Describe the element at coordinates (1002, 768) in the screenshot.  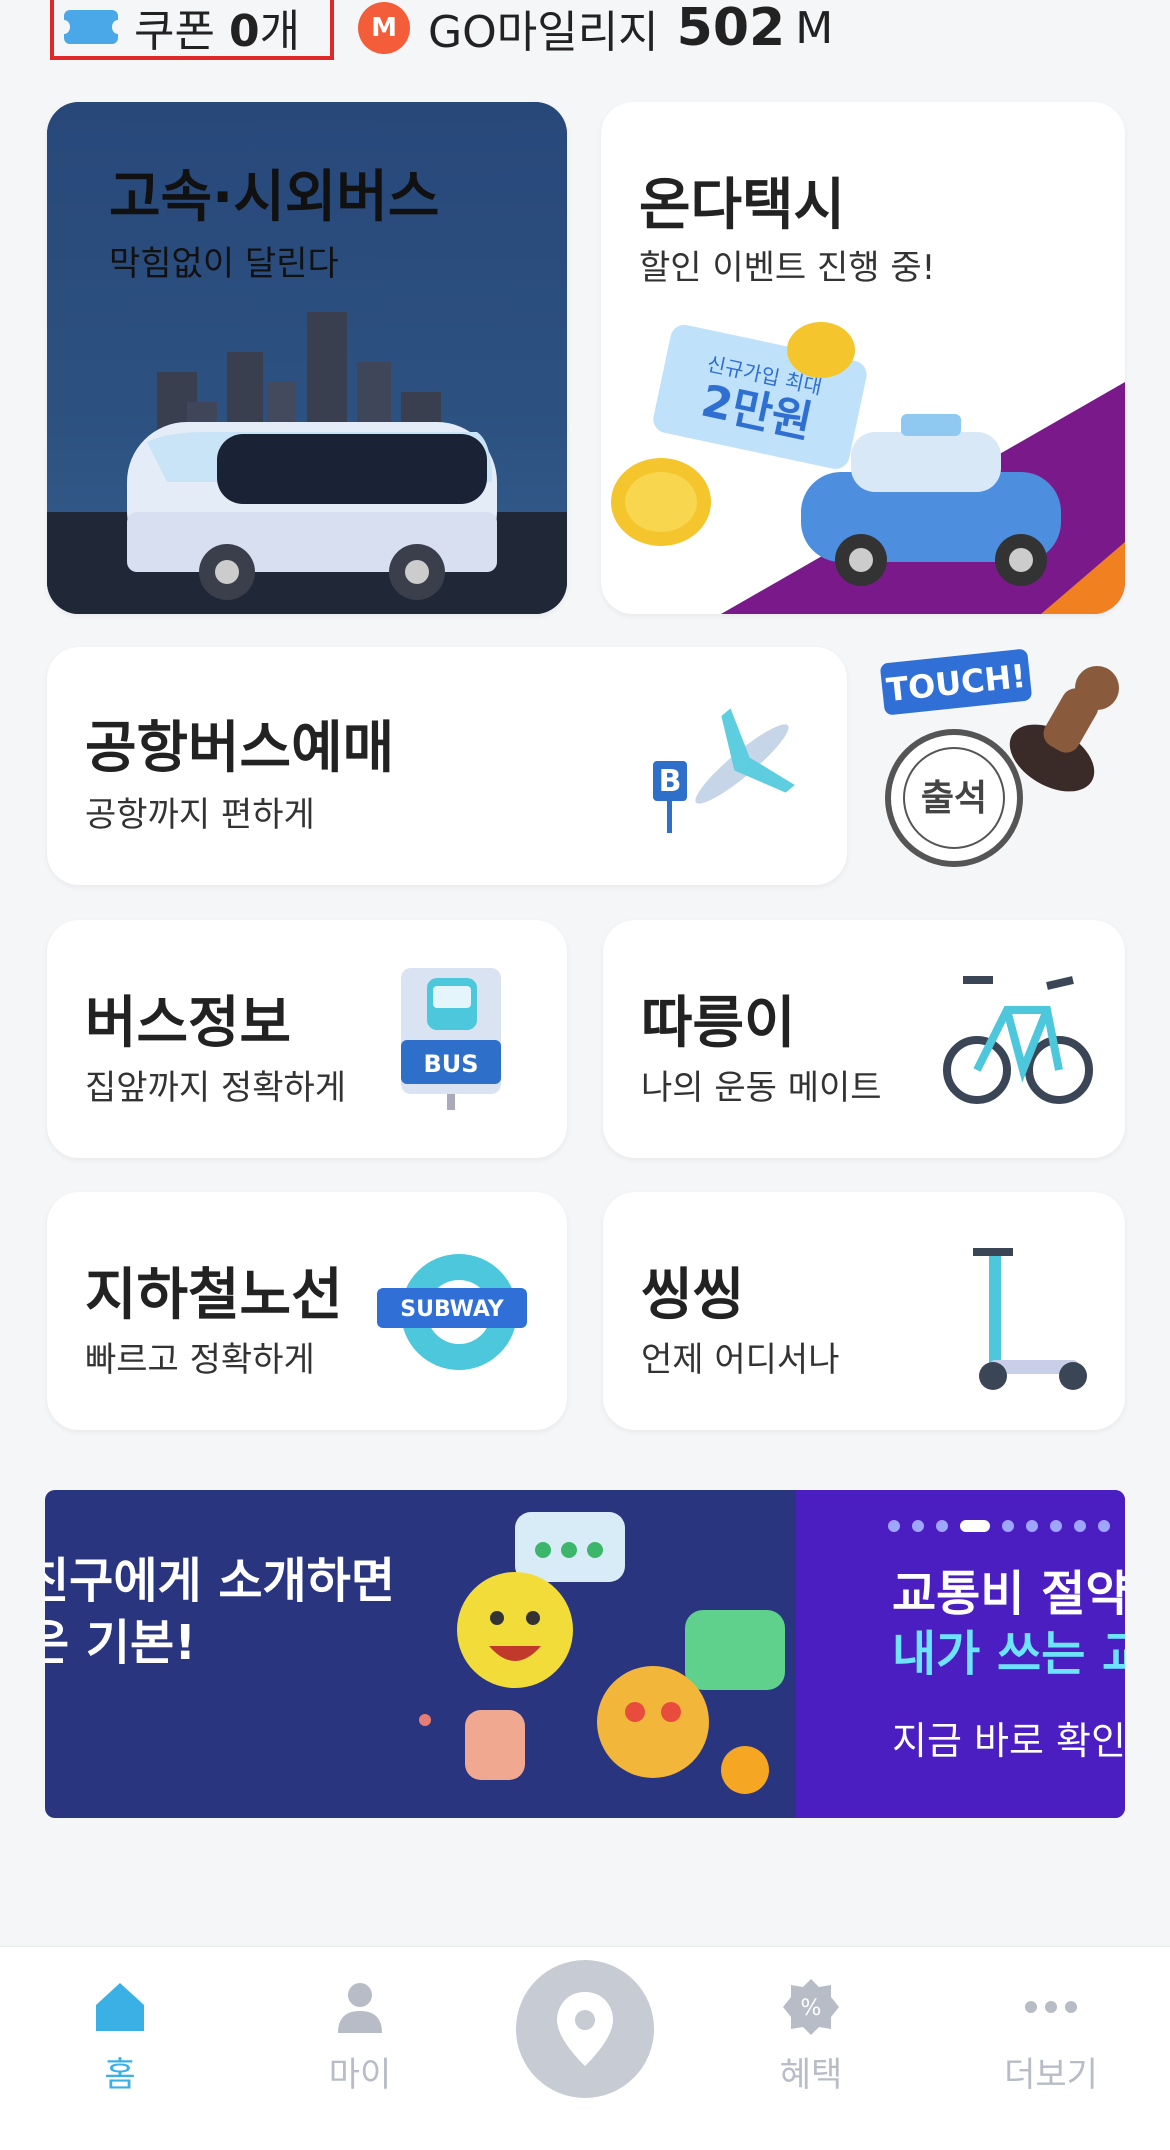
I see `attendance-stamp-button: TOUCH! 출석` at that location.